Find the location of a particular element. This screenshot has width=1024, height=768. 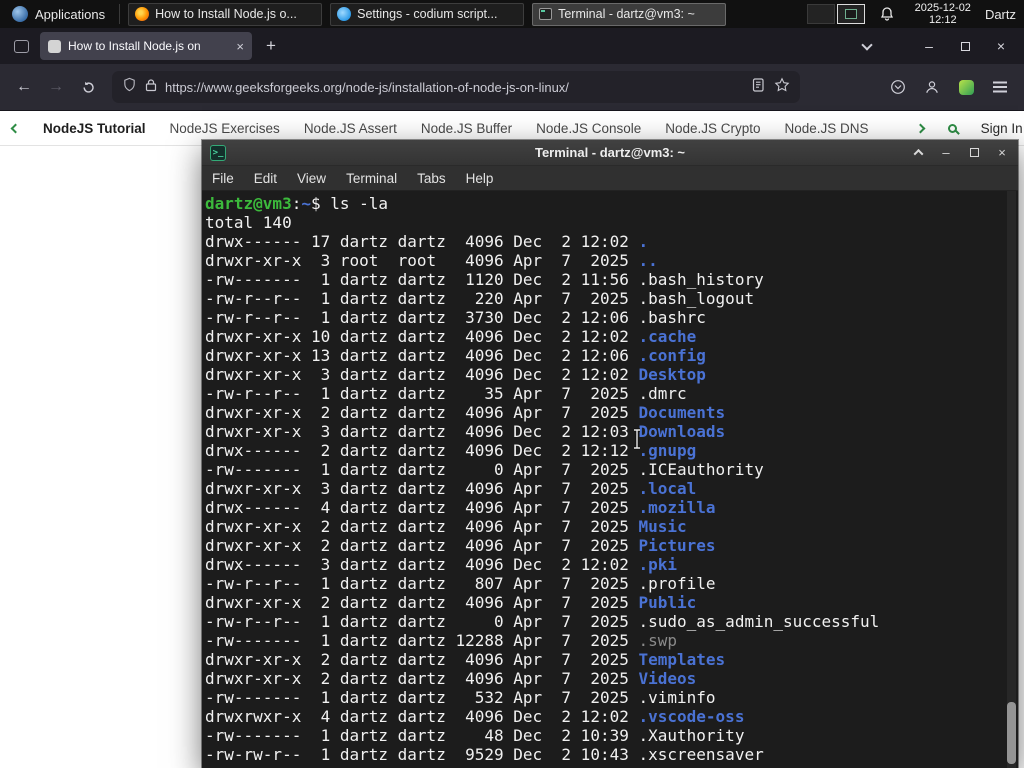

menu-tabs: Tabs is located at coordinates (431, 178).